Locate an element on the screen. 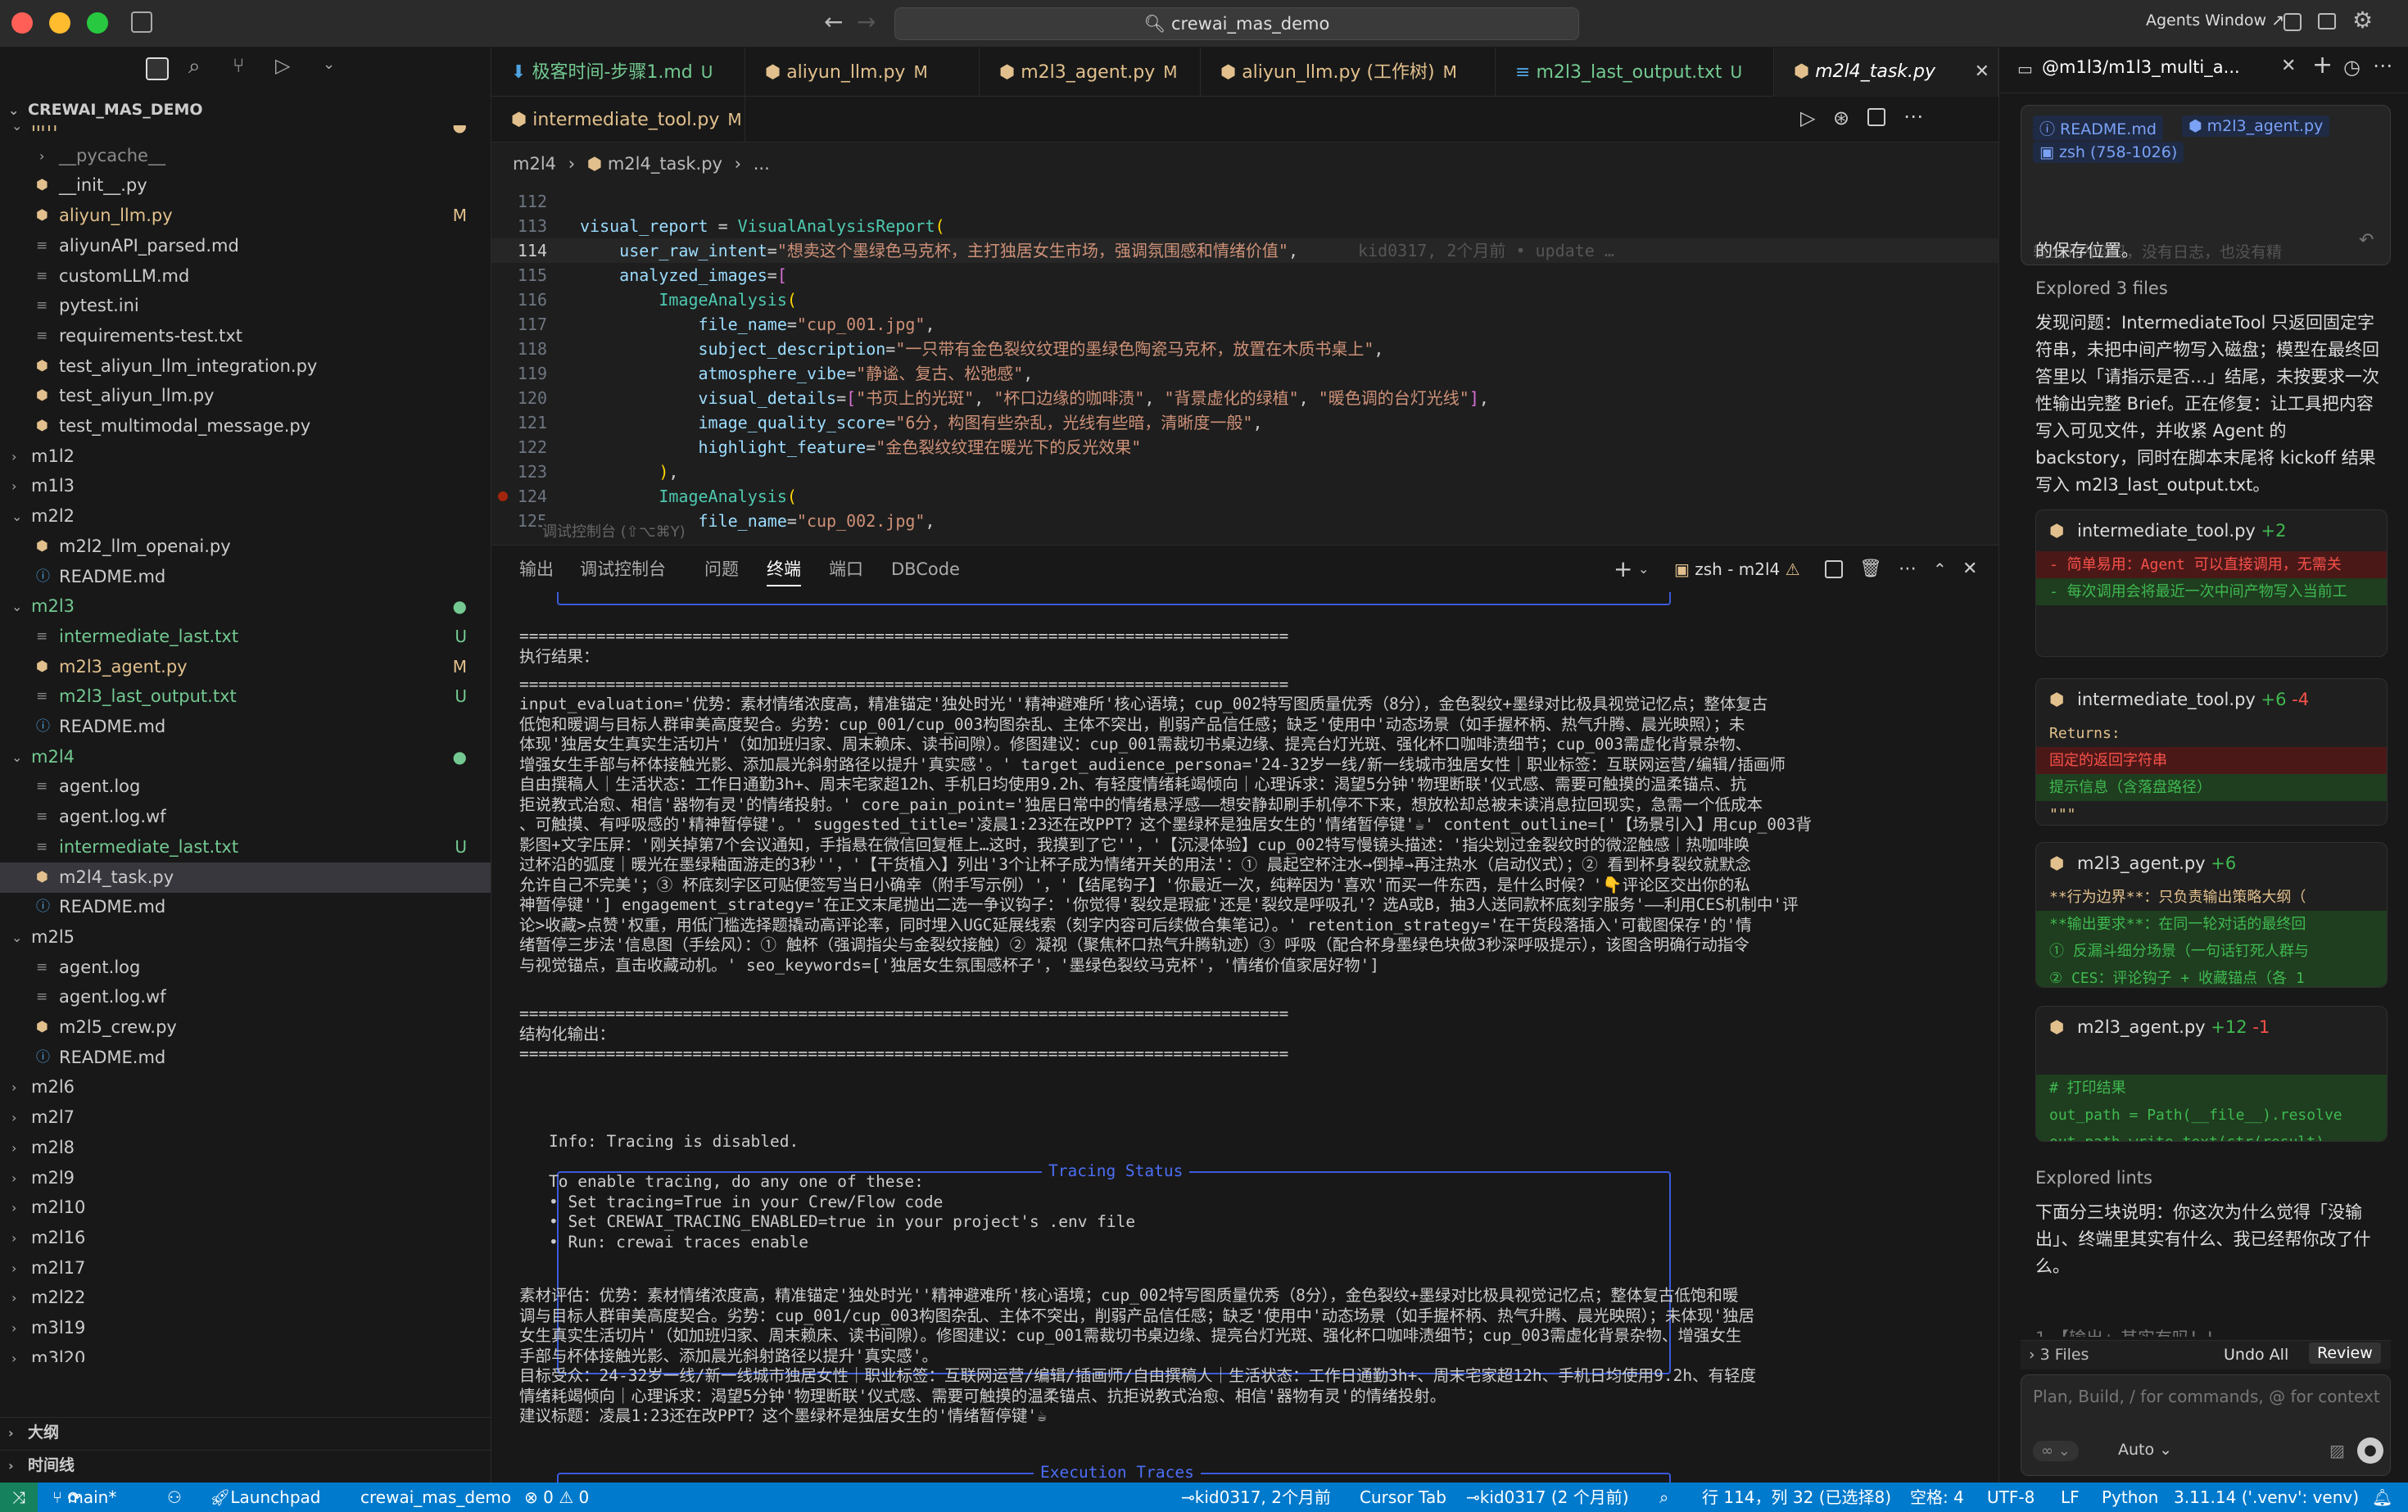 This screenshot has height=1512, width=2408. tree-item: ⬢ m2l5_crew.py is located at coordinates (245, 1027).